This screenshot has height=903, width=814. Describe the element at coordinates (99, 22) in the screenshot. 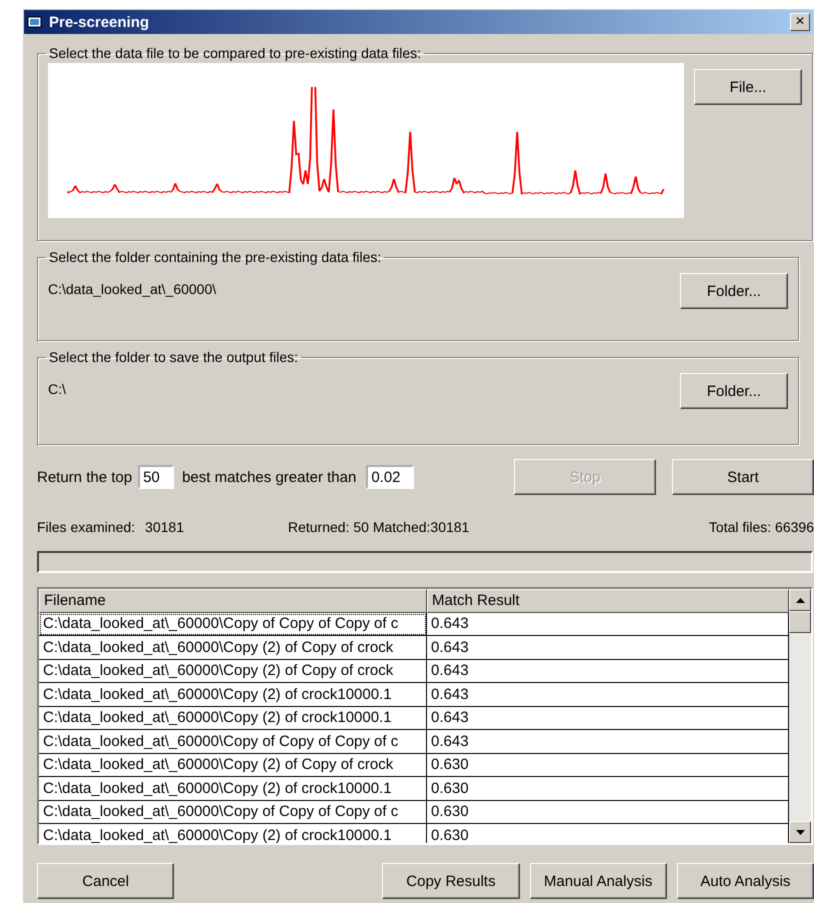

I see `window-title: Pre-screening` at that location.